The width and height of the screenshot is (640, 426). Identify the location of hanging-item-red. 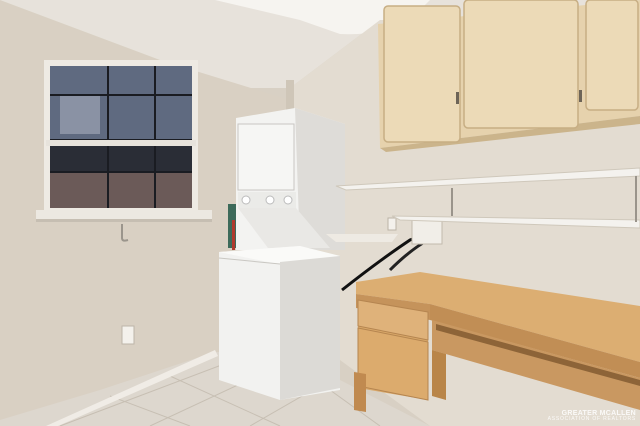
(233, 235).